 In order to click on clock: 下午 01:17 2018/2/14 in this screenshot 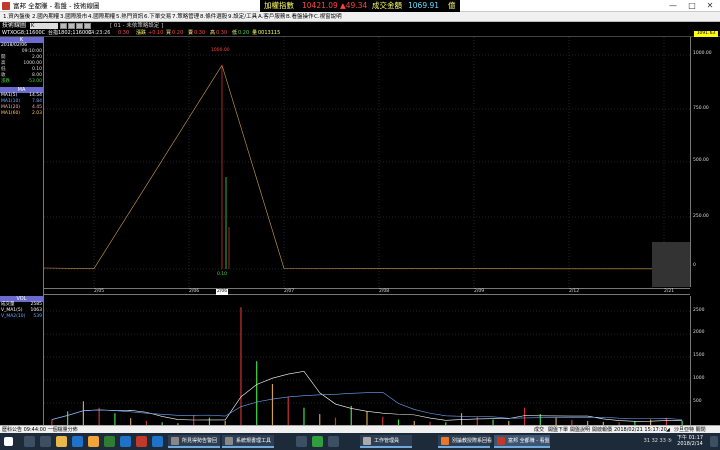, I will do `click(690, 441)`.